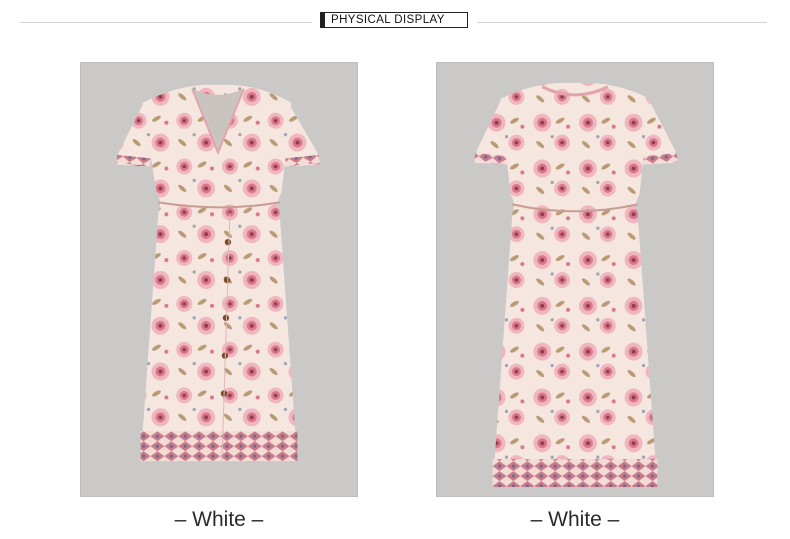 The height and width of the screenshot is (539, 790). I want to click on section-title-box: PHYSICAL DISPLAY, so click(394, 20).